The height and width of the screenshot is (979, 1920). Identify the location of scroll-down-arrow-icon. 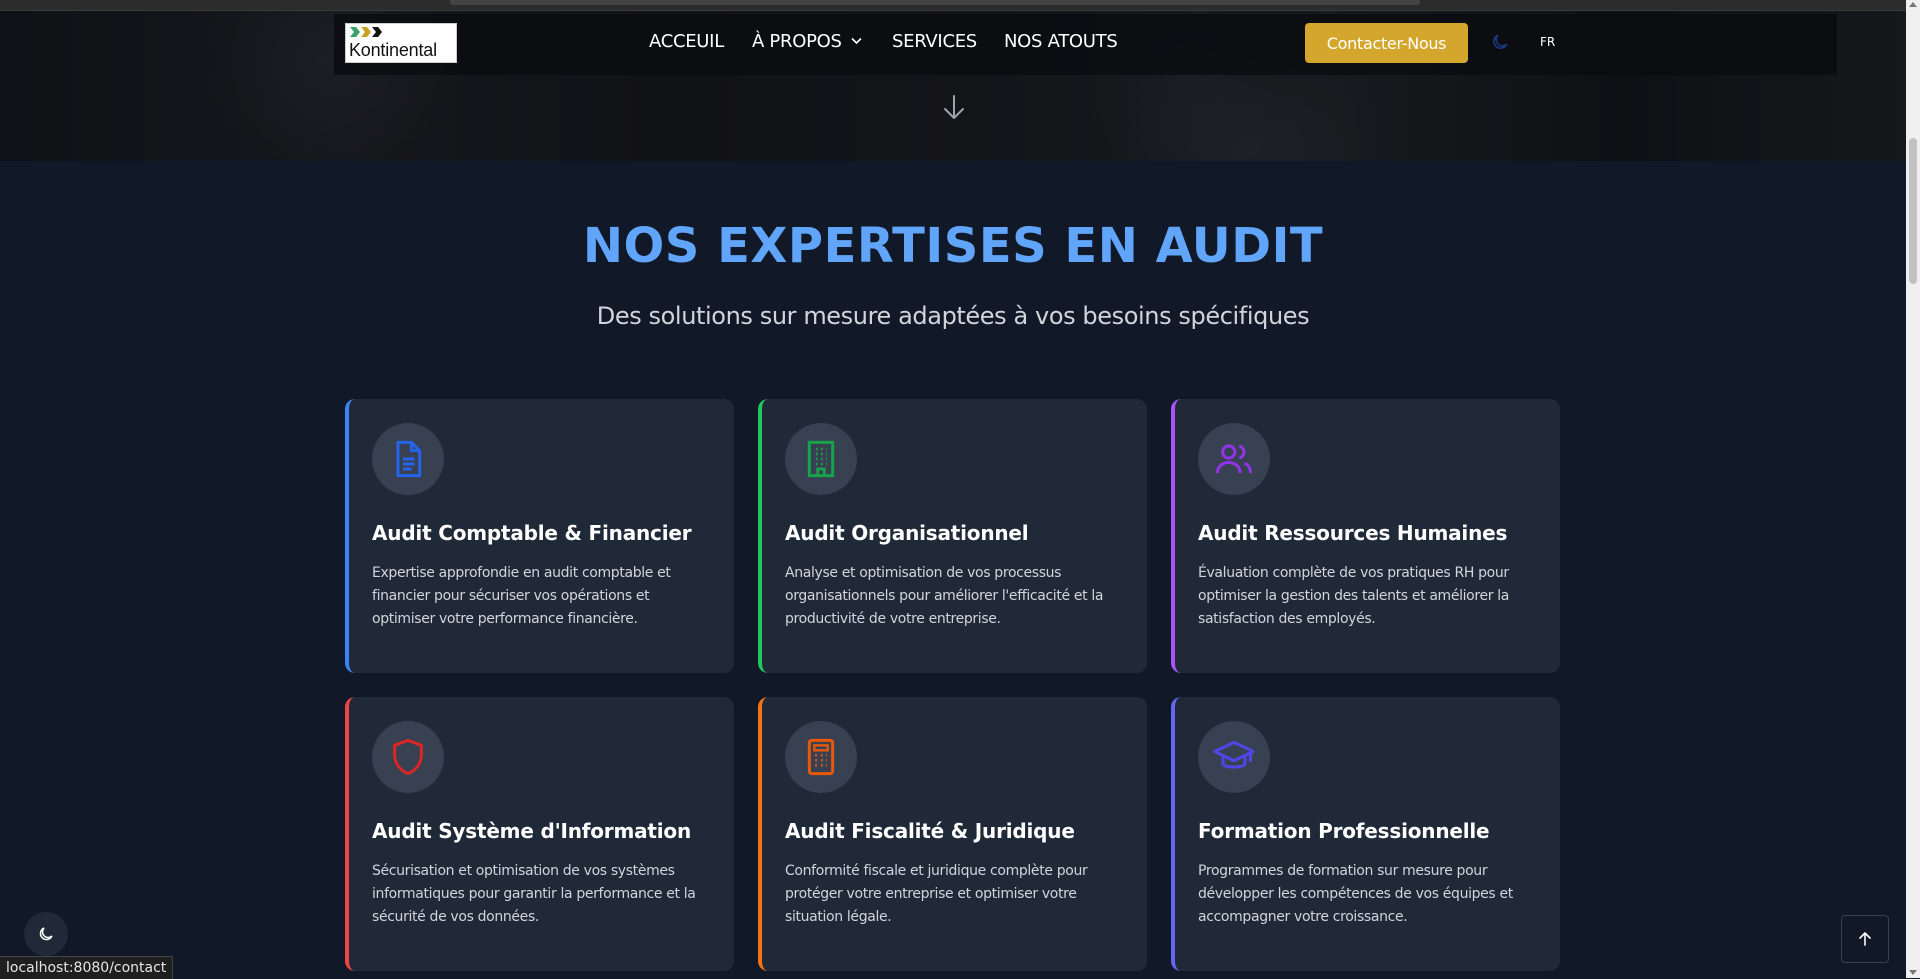
(1913, 972).